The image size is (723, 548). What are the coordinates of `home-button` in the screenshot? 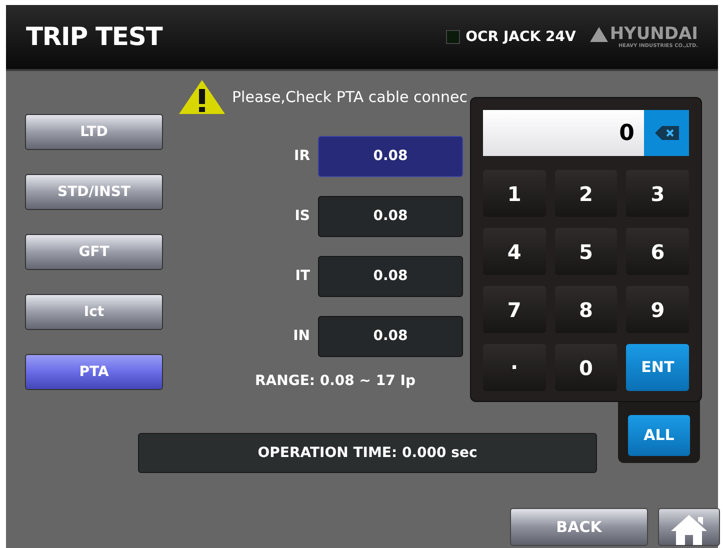 It's located at (689, 527).